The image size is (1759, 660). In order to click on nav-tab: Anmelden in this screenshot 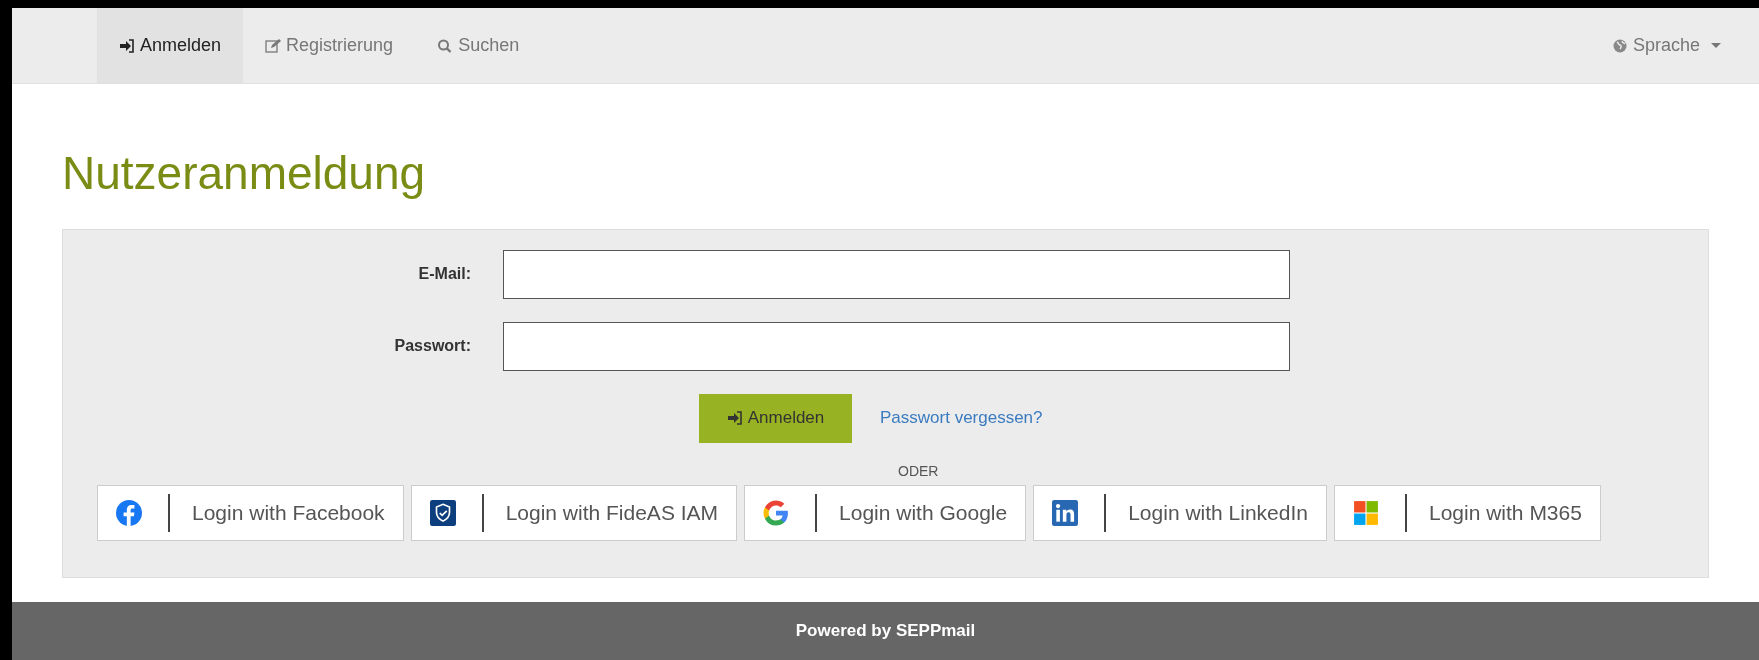, I will do `click(170, 45)`.